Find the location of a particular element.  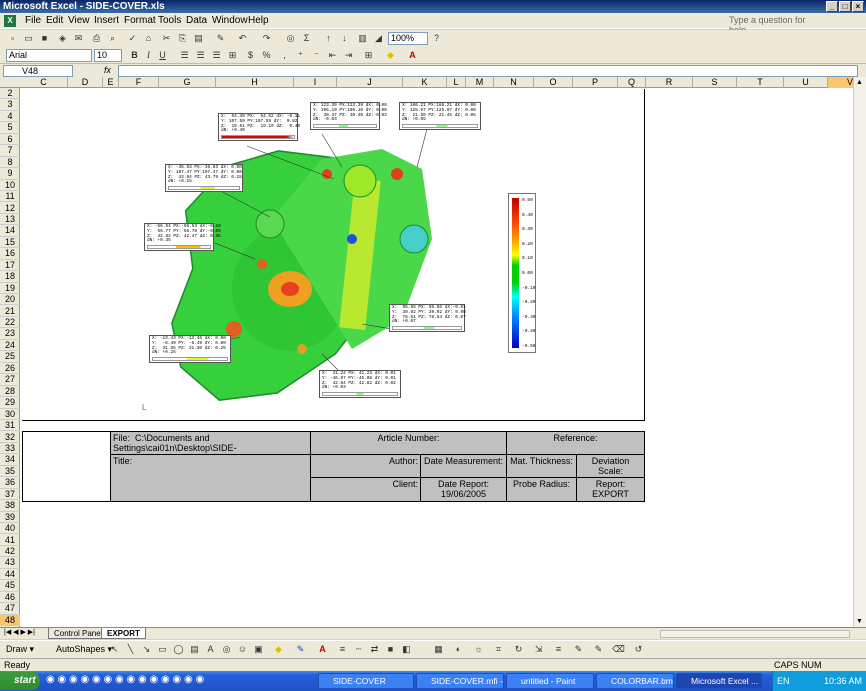

print-preview-icon: ⌕ is located at coordinates (112, 38).